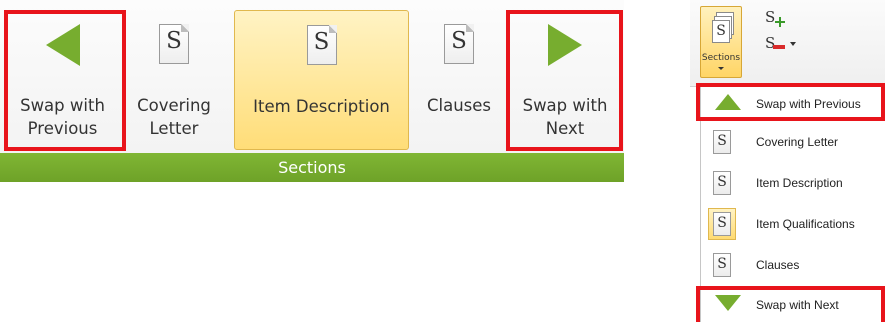 This screenshot has height=323, width=885. What do you see at coordinates (459, 105) in the screenshot?
I see `clauses-label: Clauses` at bounding box center [459, 105].